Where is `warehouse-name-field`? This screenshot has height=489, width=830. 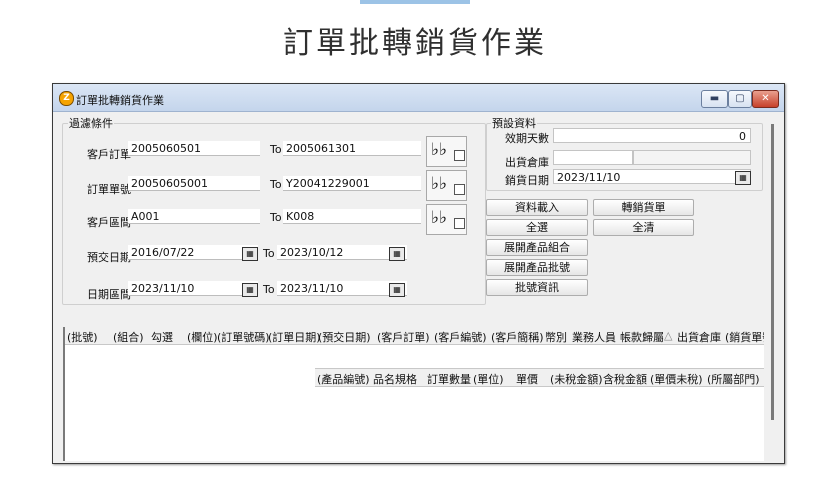
warehouse-name-field is located at coordinates (692, 157).